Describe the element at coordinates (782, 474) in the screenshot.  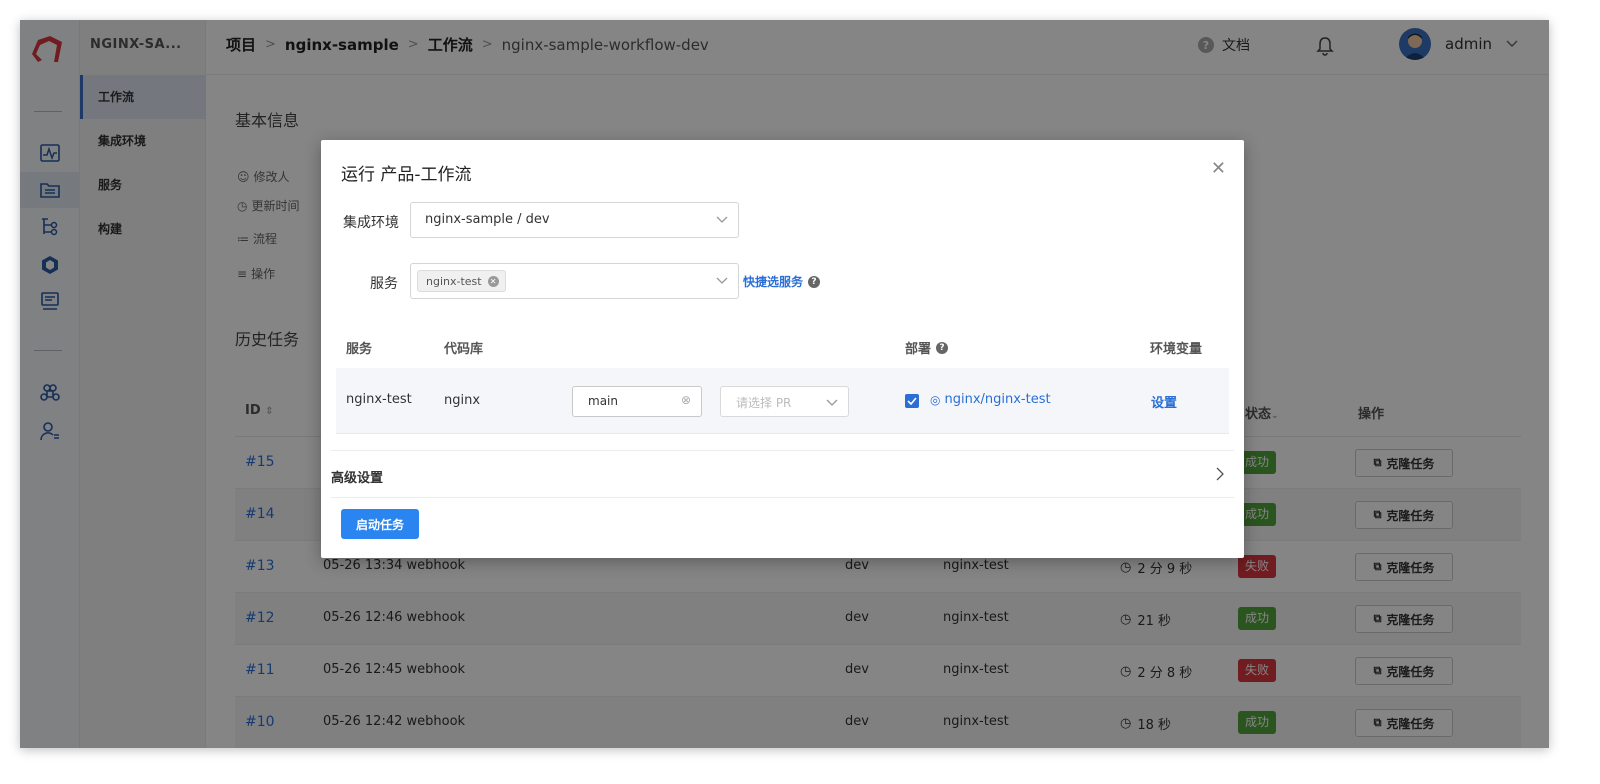
I see `advanced-settings-collapse: 高级设置` at that location.